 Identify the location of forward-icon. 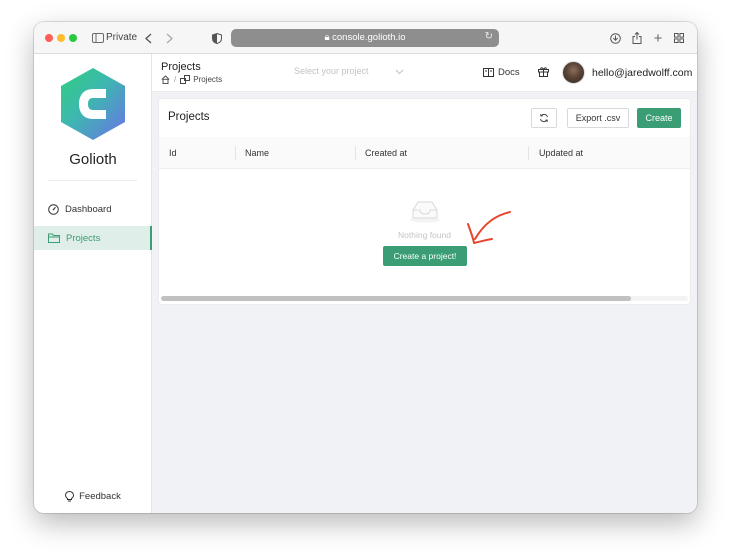
(169, 38).